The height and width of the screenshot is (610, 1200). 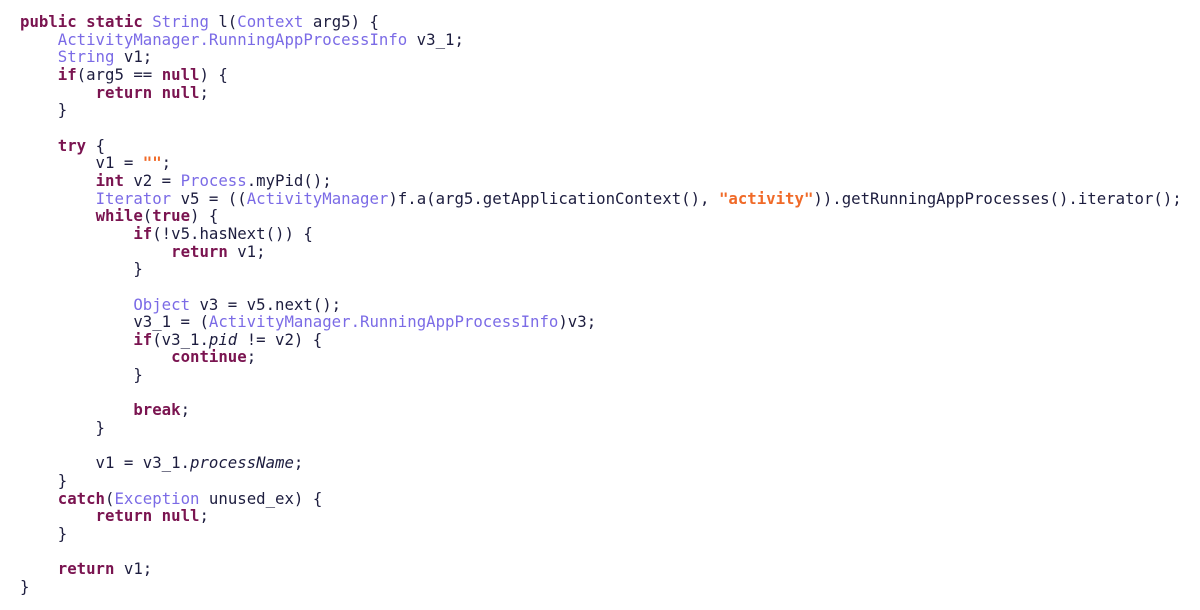 What do you see at coordinates (601, 357) in the screenshot?
I see `code-line: continue;` at bounding box center [601, 357].